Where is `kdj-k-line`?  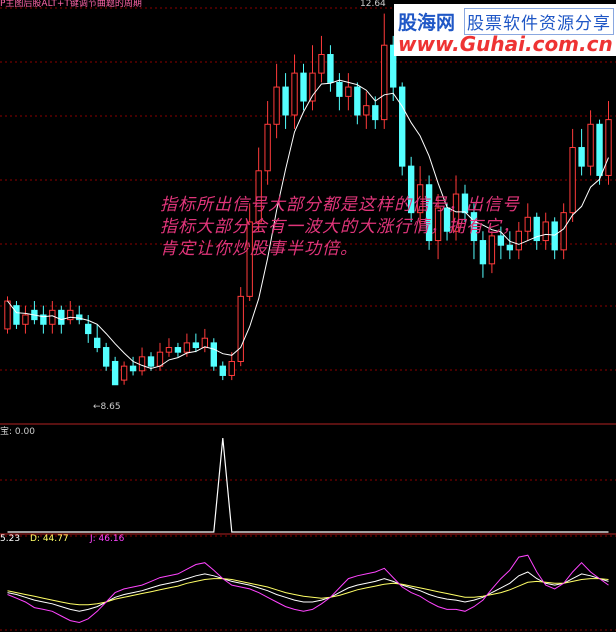 kdj-k-line is located at coordinates (308, 591).